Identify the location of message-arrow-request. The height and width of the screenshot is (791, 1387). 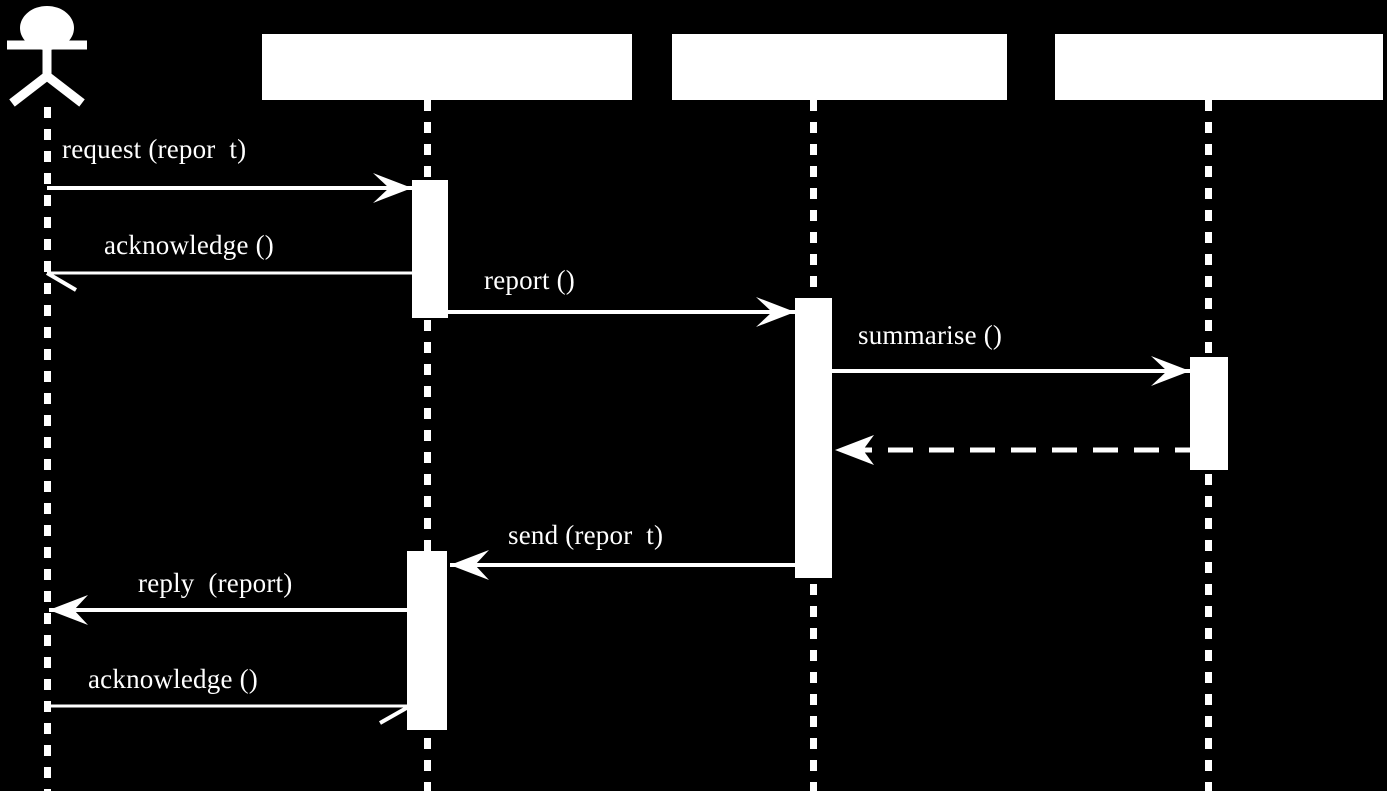
(235, 190).